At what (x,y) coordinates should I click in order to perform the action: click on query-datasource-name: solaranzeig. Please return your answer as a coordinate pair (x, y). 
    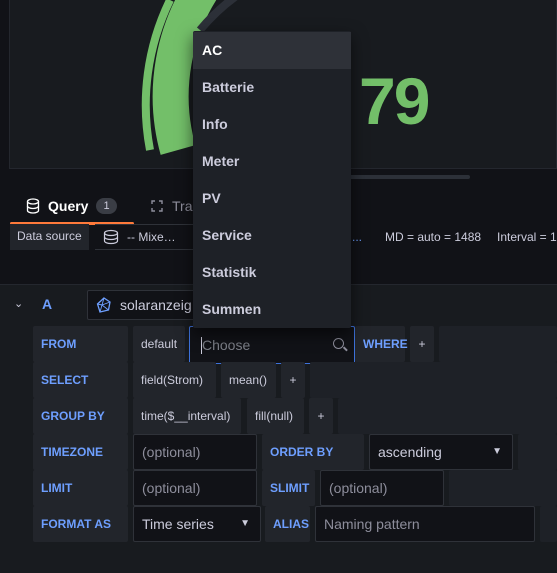
    Looking at the image, I should click on (156, 305).